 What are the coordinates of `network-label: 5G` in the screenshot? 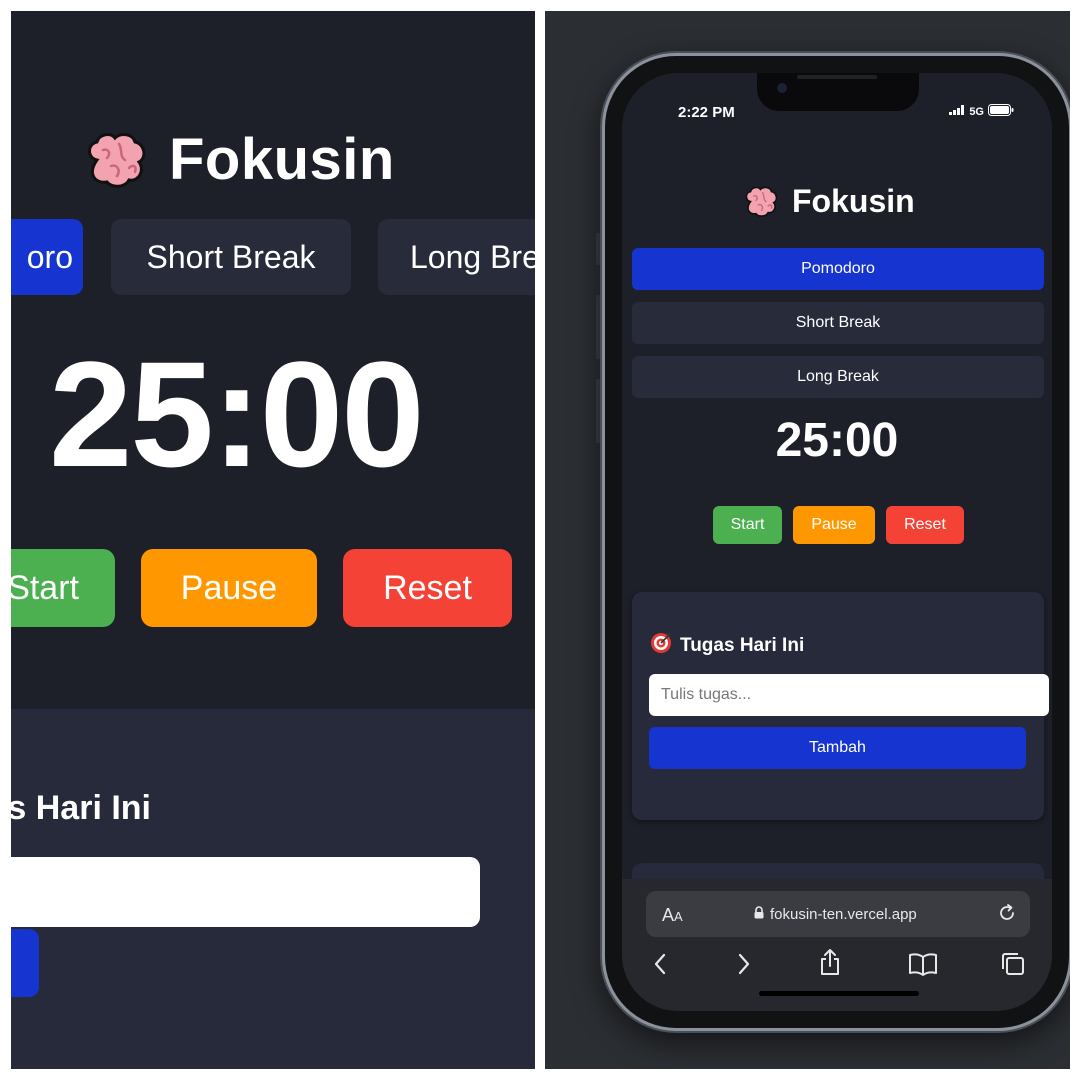 It's located at (976, 111).